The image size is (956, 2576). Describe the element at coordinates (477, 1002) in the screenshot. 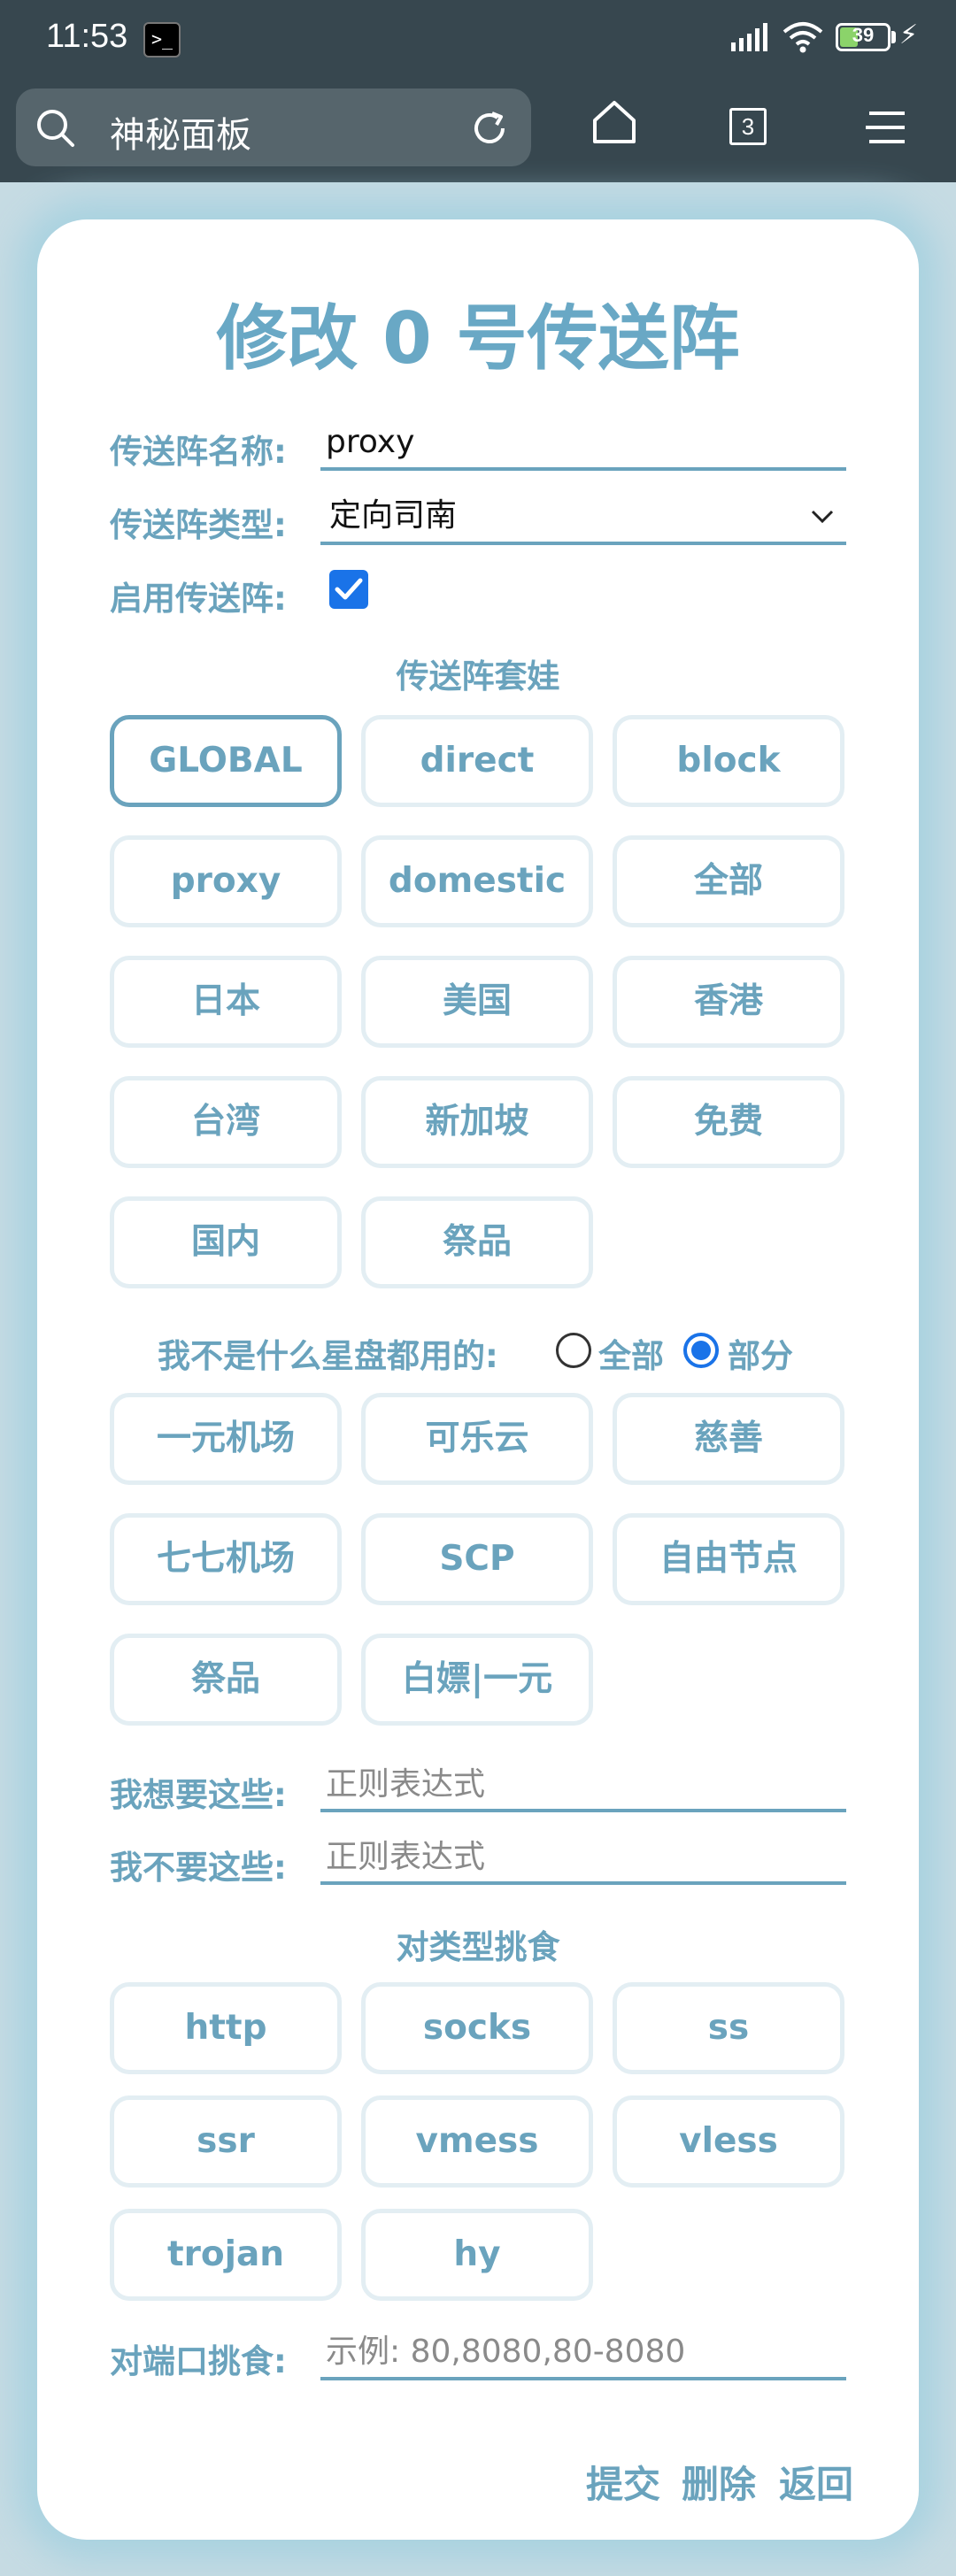

I see `nesting-chip: 美国` at that location.